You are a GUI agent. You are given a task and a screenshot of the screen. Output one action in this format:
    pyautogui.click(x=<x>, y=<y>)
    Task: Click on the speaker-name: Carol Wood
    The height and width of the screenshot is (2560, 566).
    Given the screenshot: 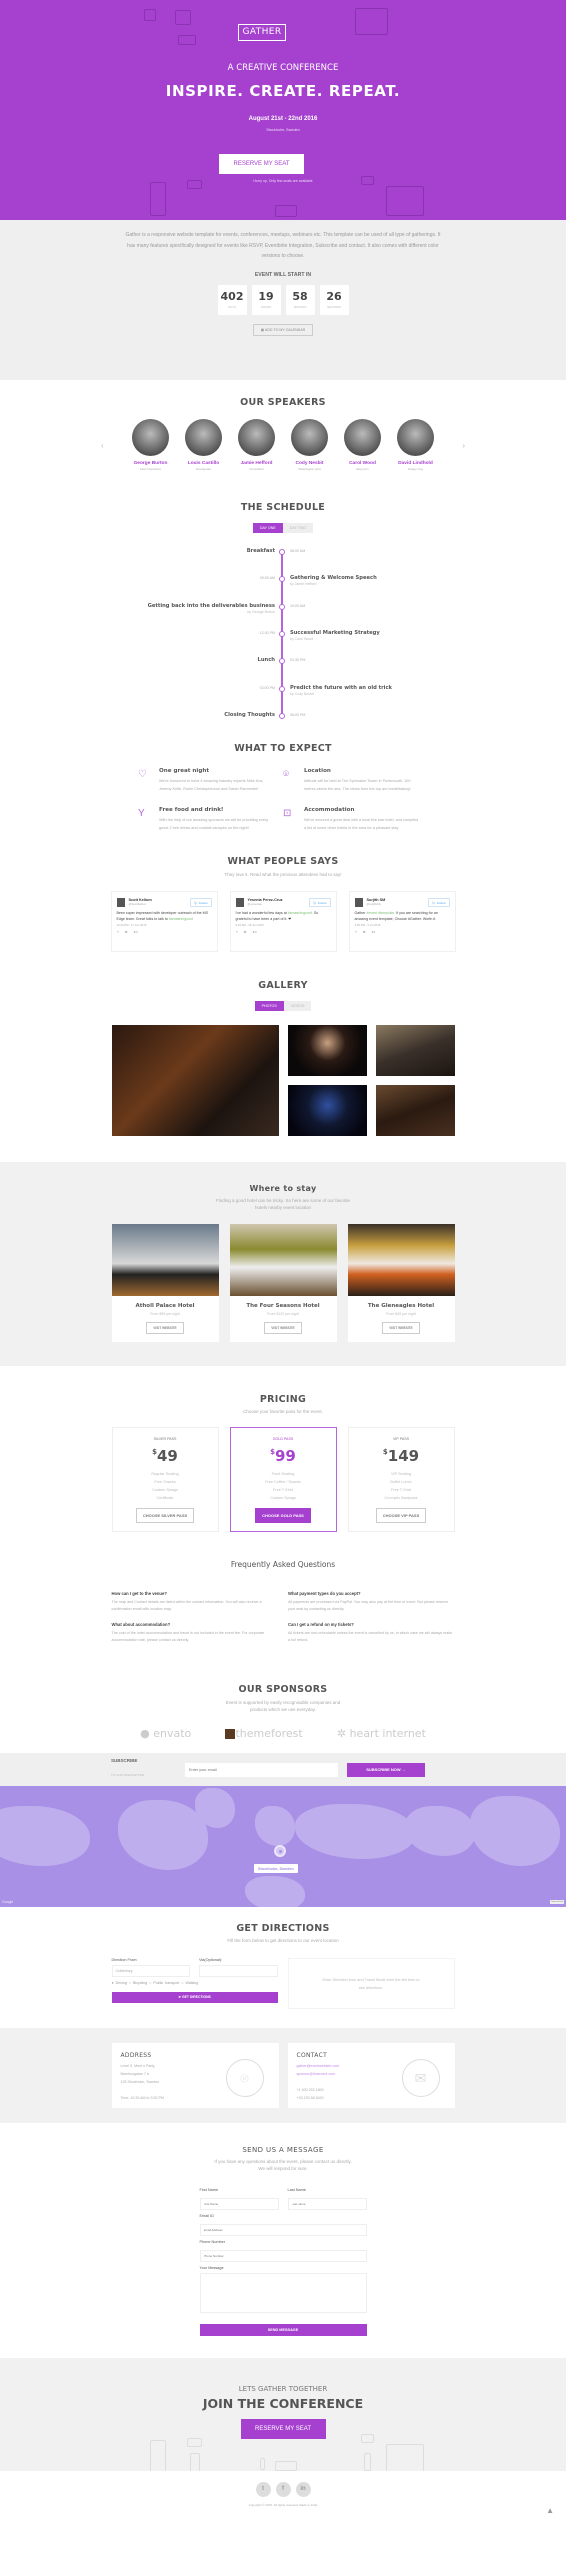 What is the action you would take?
    pyautogui.click(x=362, y=463)
    